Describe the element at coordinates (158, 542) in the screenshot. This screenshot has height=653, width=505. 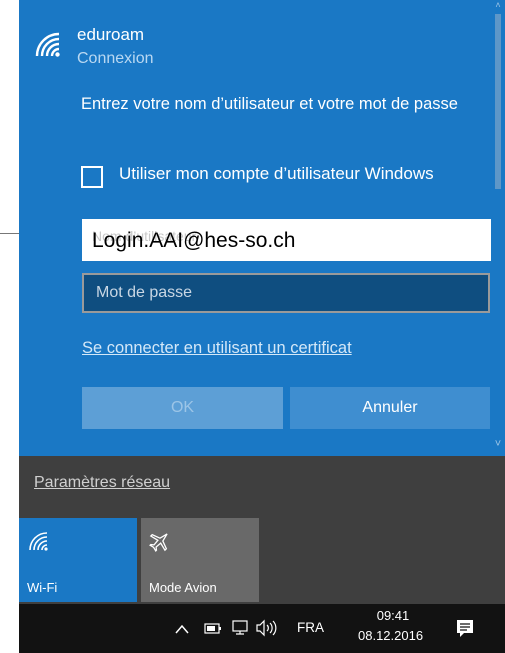
I see `airplane-icon` at that location.